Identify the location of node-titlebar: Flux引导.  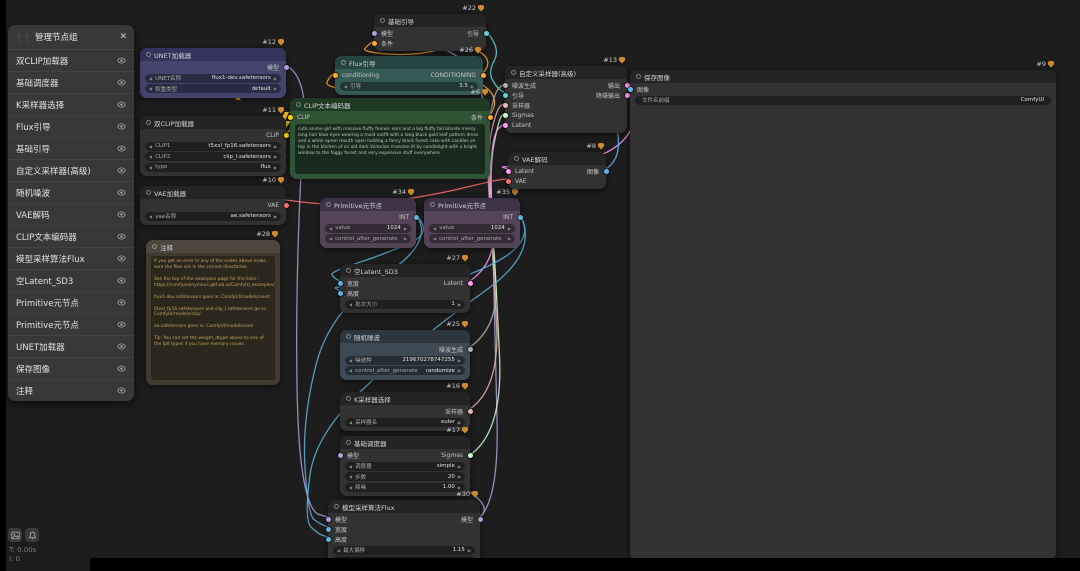
(409, 62).